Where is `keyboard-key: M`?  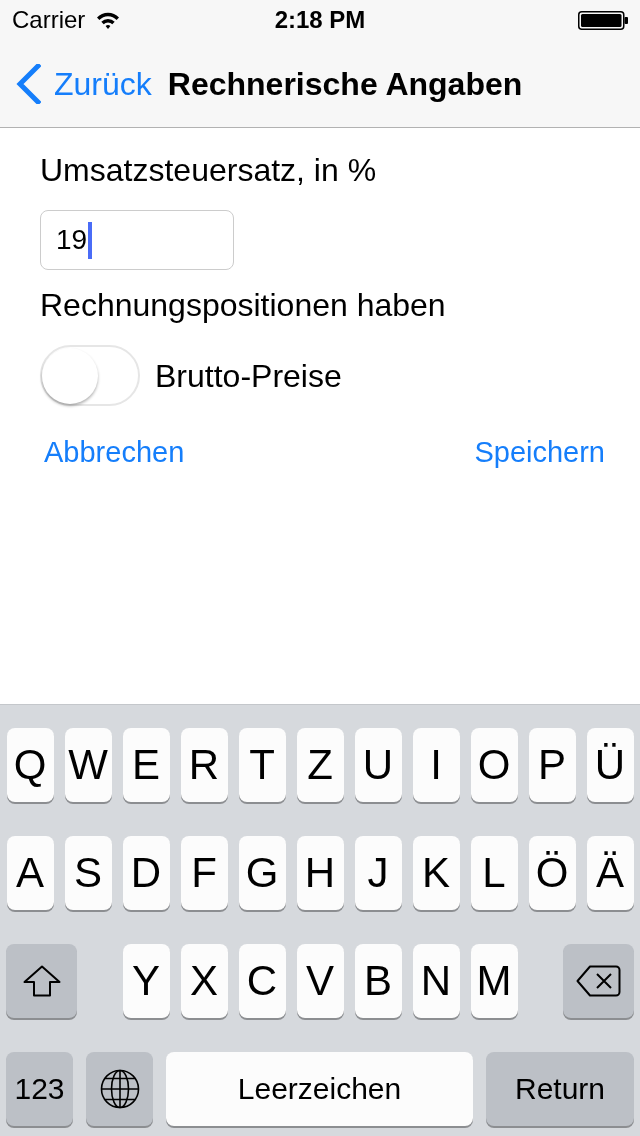
keyboard-key: M is located at coordinates (494, 981).